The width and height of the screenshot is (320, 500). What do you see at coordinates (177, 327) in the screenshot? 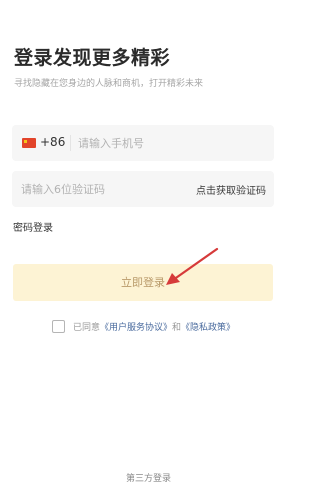
I see `agreement-and: 和` at bounding box center [177, 327].